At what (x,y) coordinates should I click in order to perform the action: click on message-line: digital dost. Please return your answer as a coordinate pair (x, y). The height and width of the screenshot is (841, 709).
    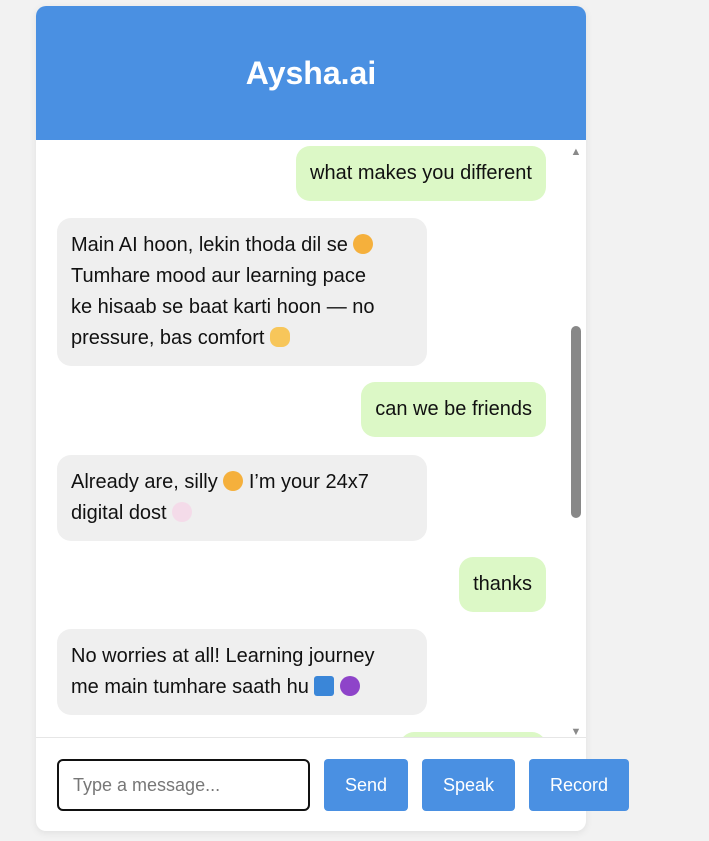
    Looking at the image, I should click on (119, 513).